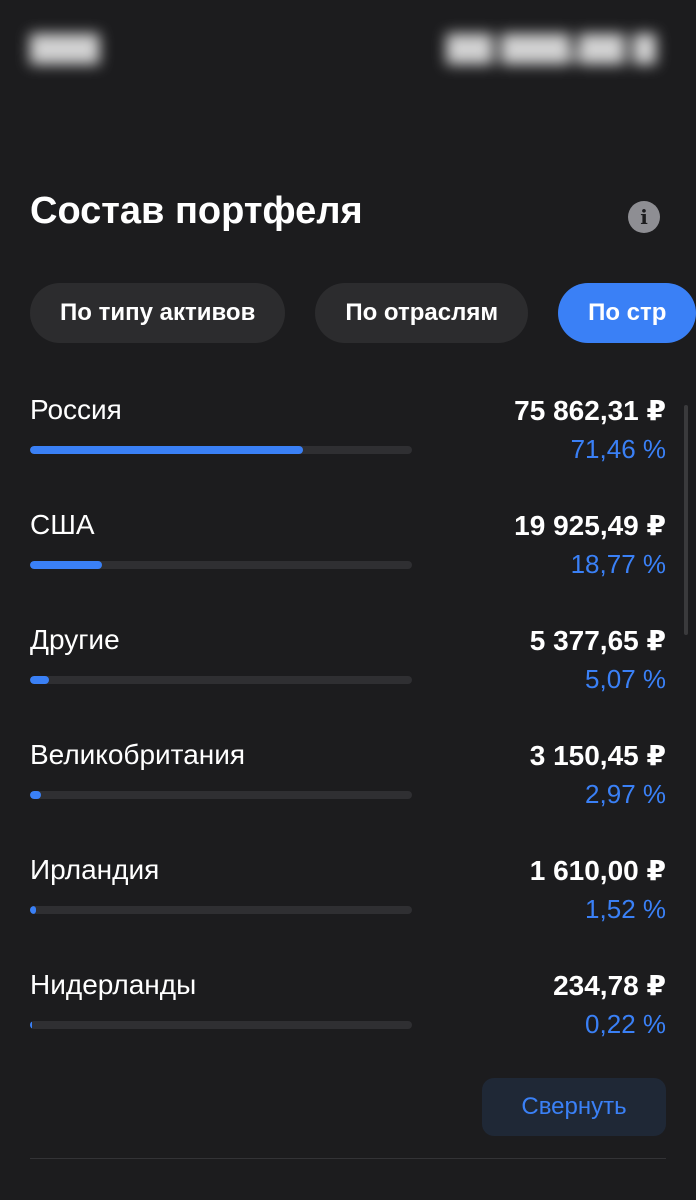 The height and width of the screenshot is (1200, 696). Describe the element at coordinates (590, 525) in the screenshot. I see `country-amount: 19 925,49 ₽` at that location.